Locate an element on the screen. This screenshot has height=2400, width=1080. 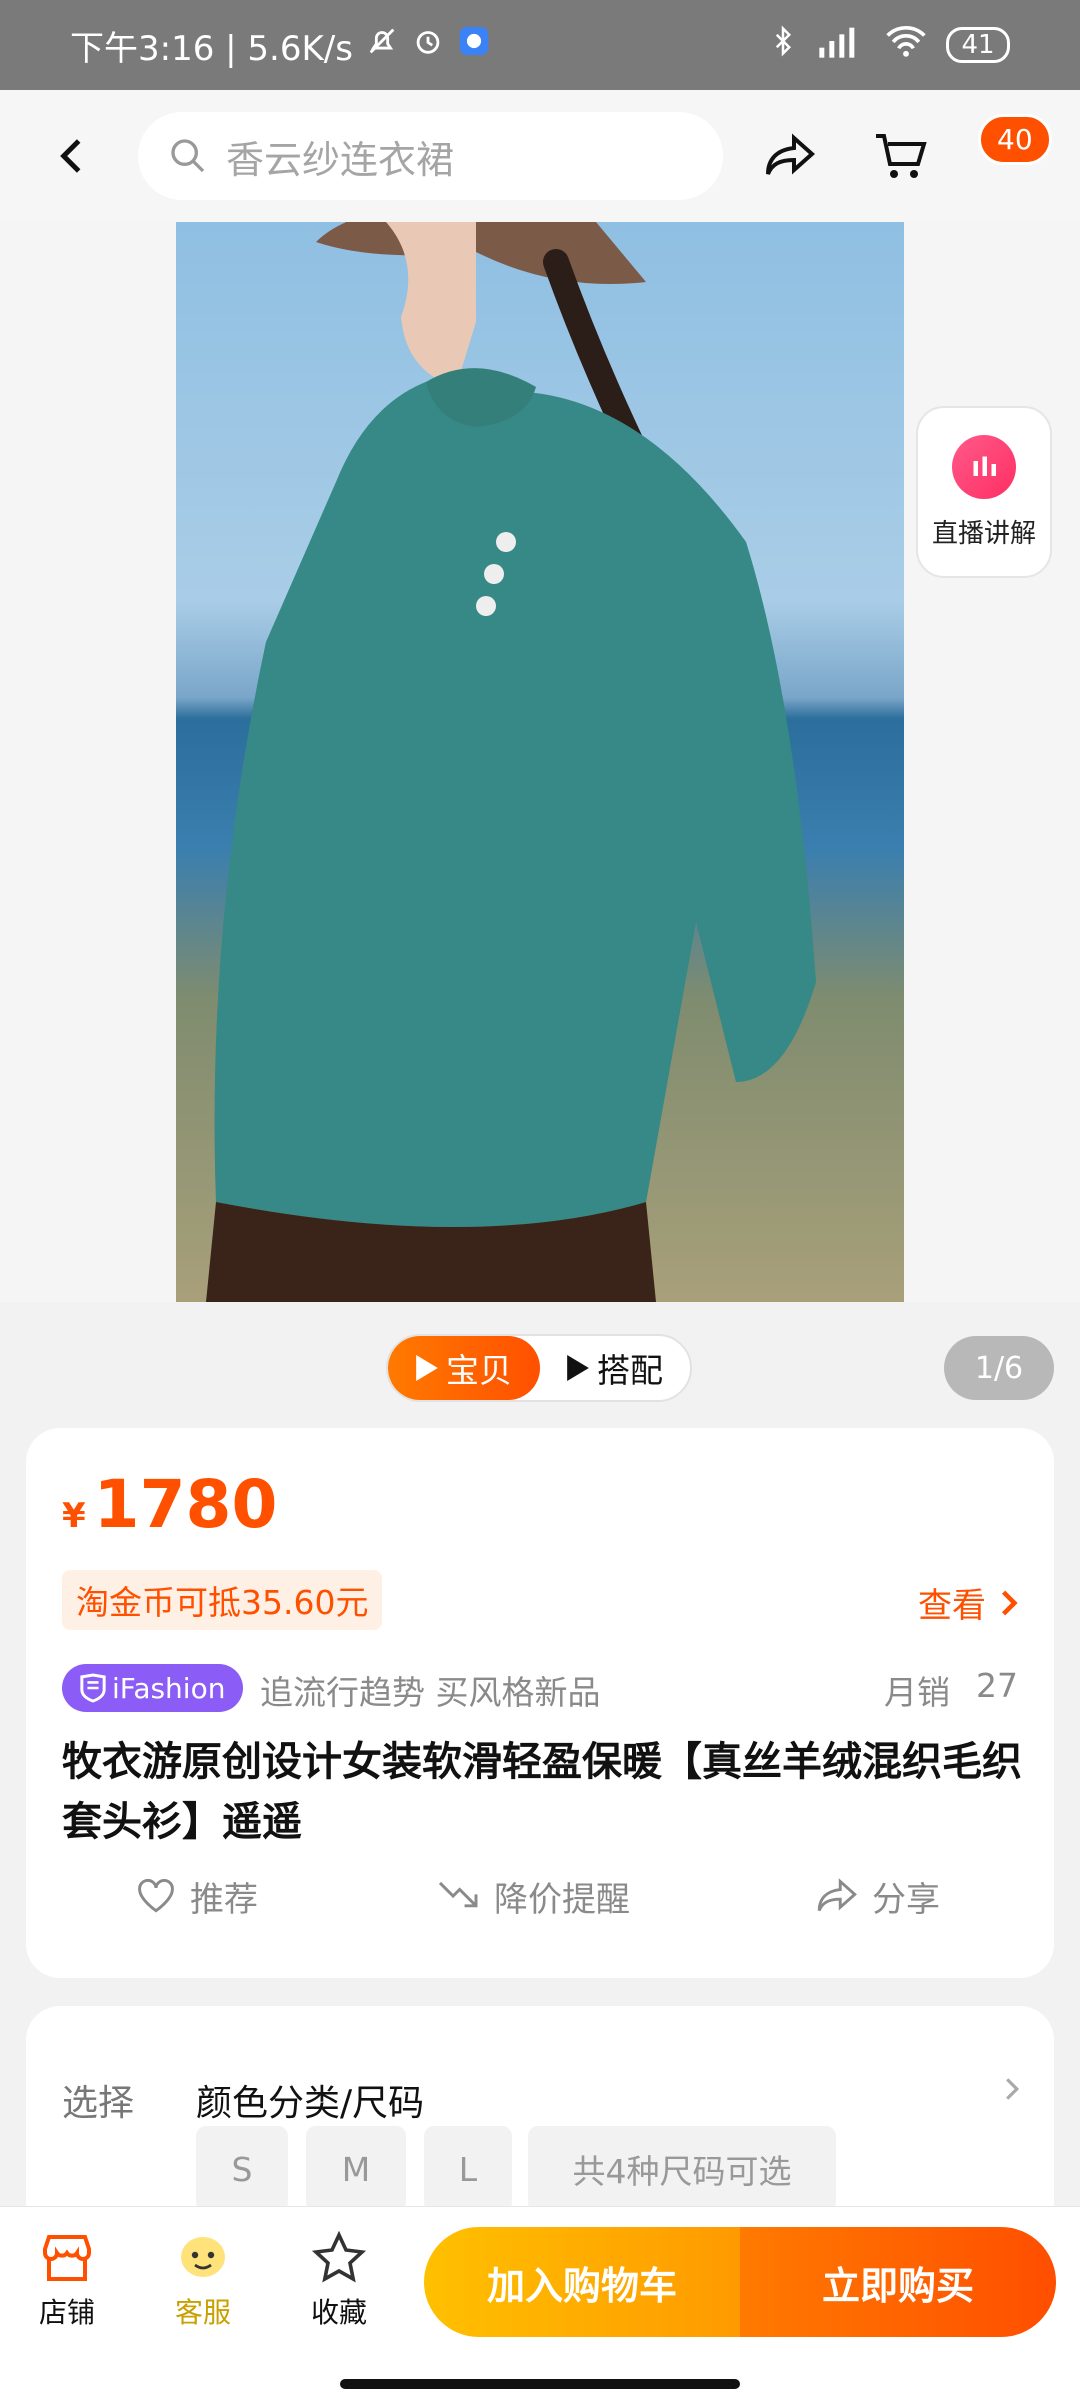
product-title: 牧衣游原创设计女装软滑轻盈保暖【真丝羊绒混织毛织套头衫】遥遥 is located at coordinates (542, 1792).